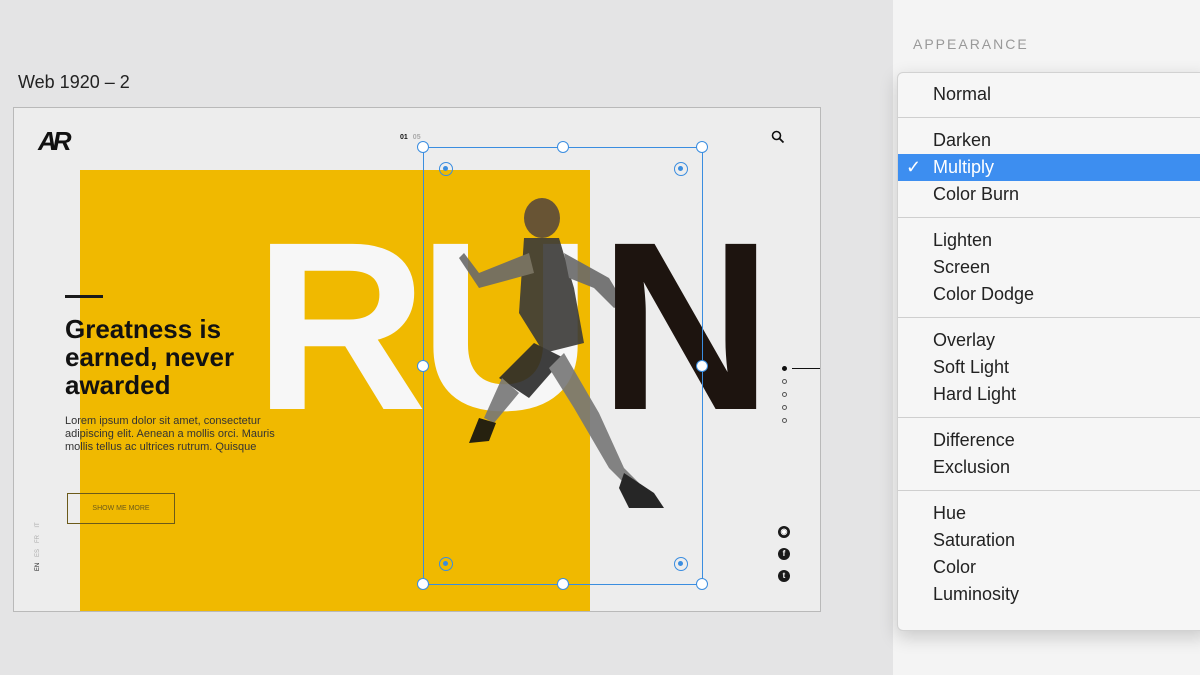 The height and width of the screenshot is (675, 1200). Describe the element at coordinates (974, 540) in the screenshot. I see `menu-item-label: Saturation` at that location.